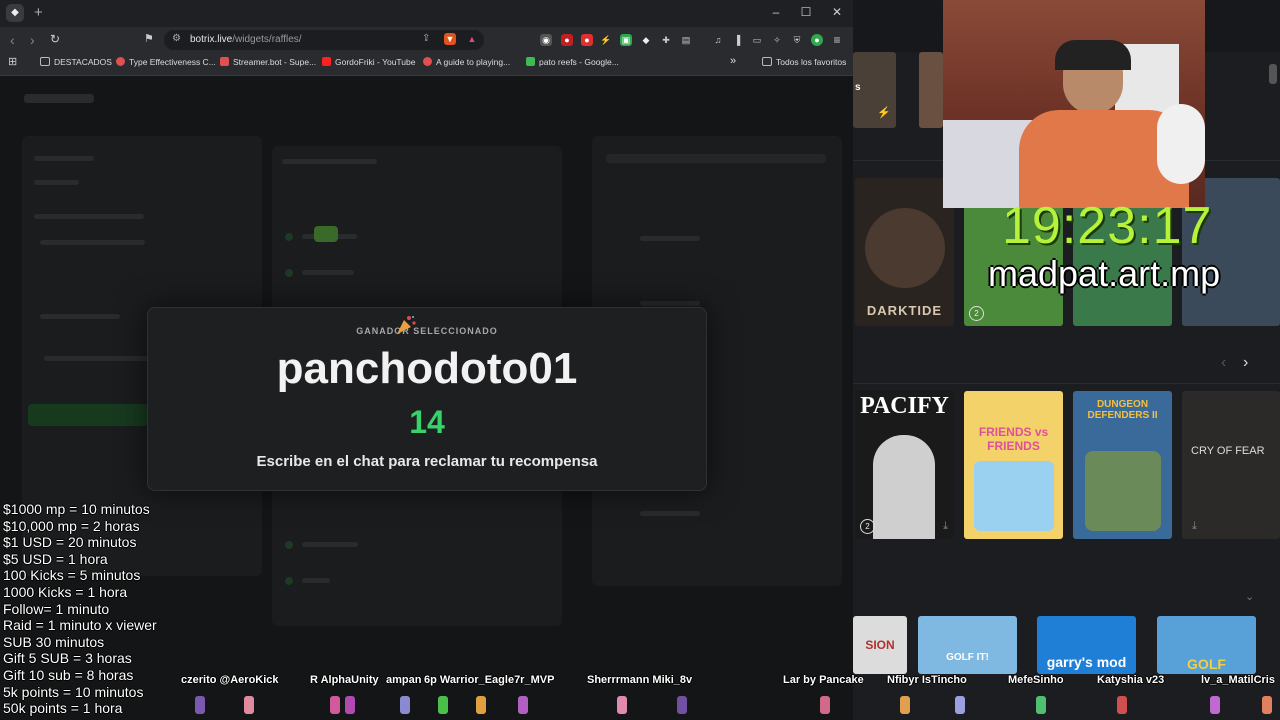 The width and height of the screenshot is (1280, 720). What do you see at coordinates (1206, 645) in the screenshot?
I see `game-card-golf: GOLF` at bounding box center [1206, 645].